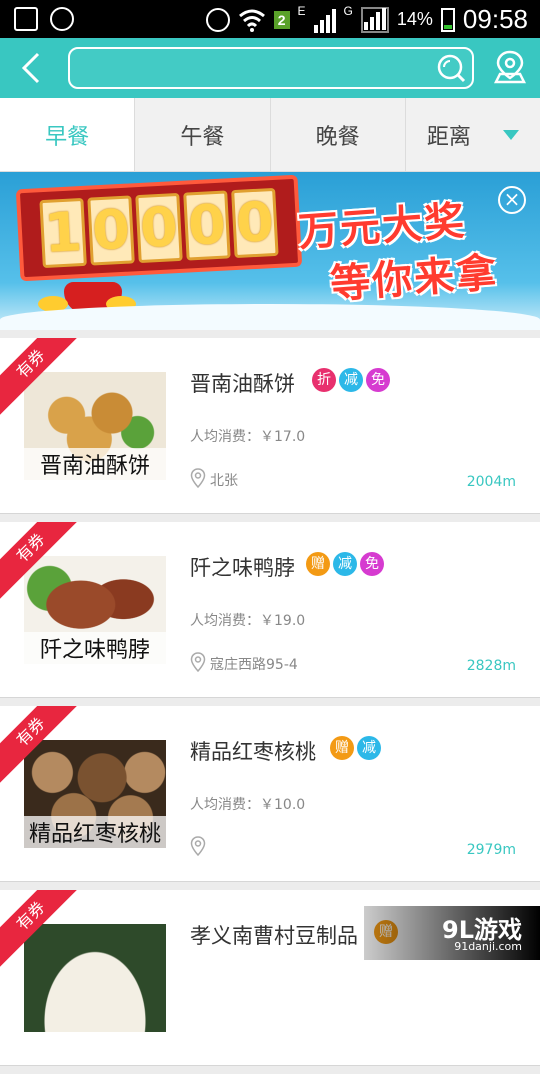  Describe the element at coordinates (491, 666) in the screenshot. I see `shop-distance: 2828m` at that location.